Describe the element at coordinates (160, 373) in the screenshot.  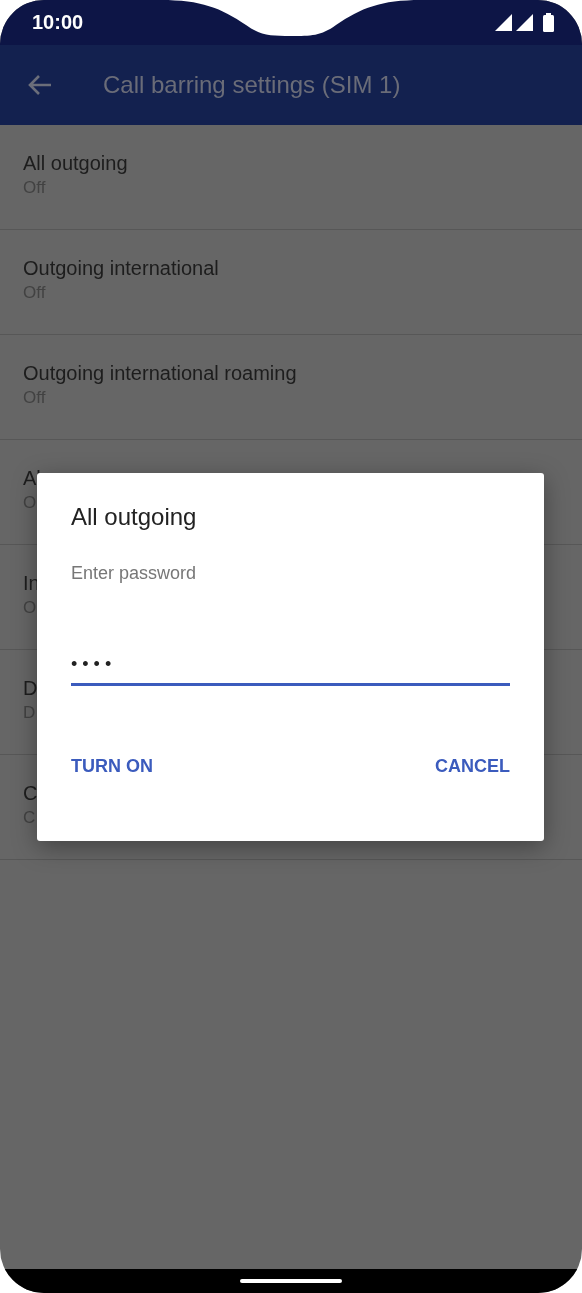
I see `setting-title: Outgoing international roaming` at that location.